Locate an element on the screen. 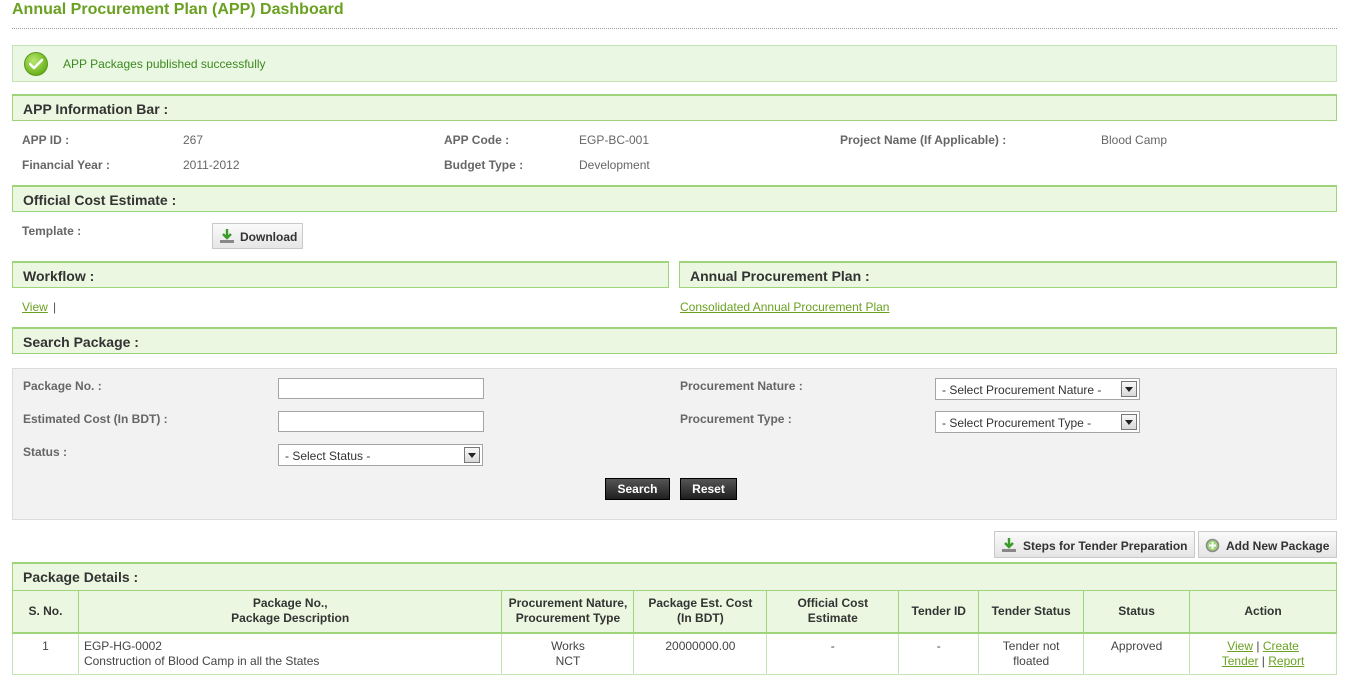 The image size is (1348, 690). project-name-value: Blood Camp is located at coordinates (1134, 140).